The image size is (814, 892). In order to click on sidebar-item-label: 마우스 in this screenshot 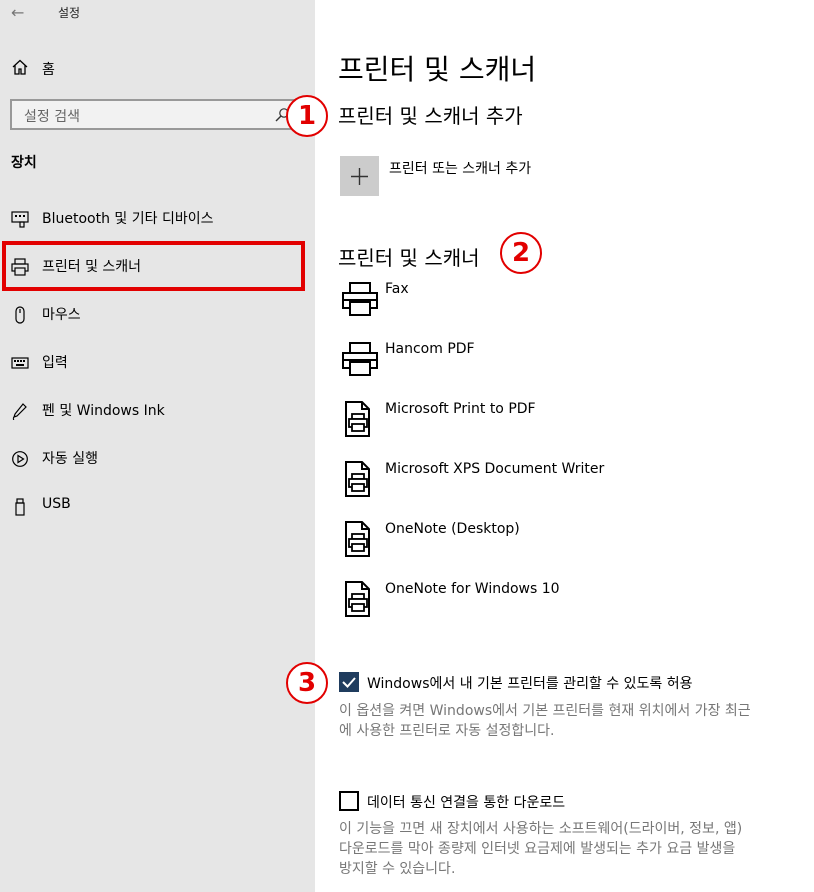, I will do `click(61, 315)`.